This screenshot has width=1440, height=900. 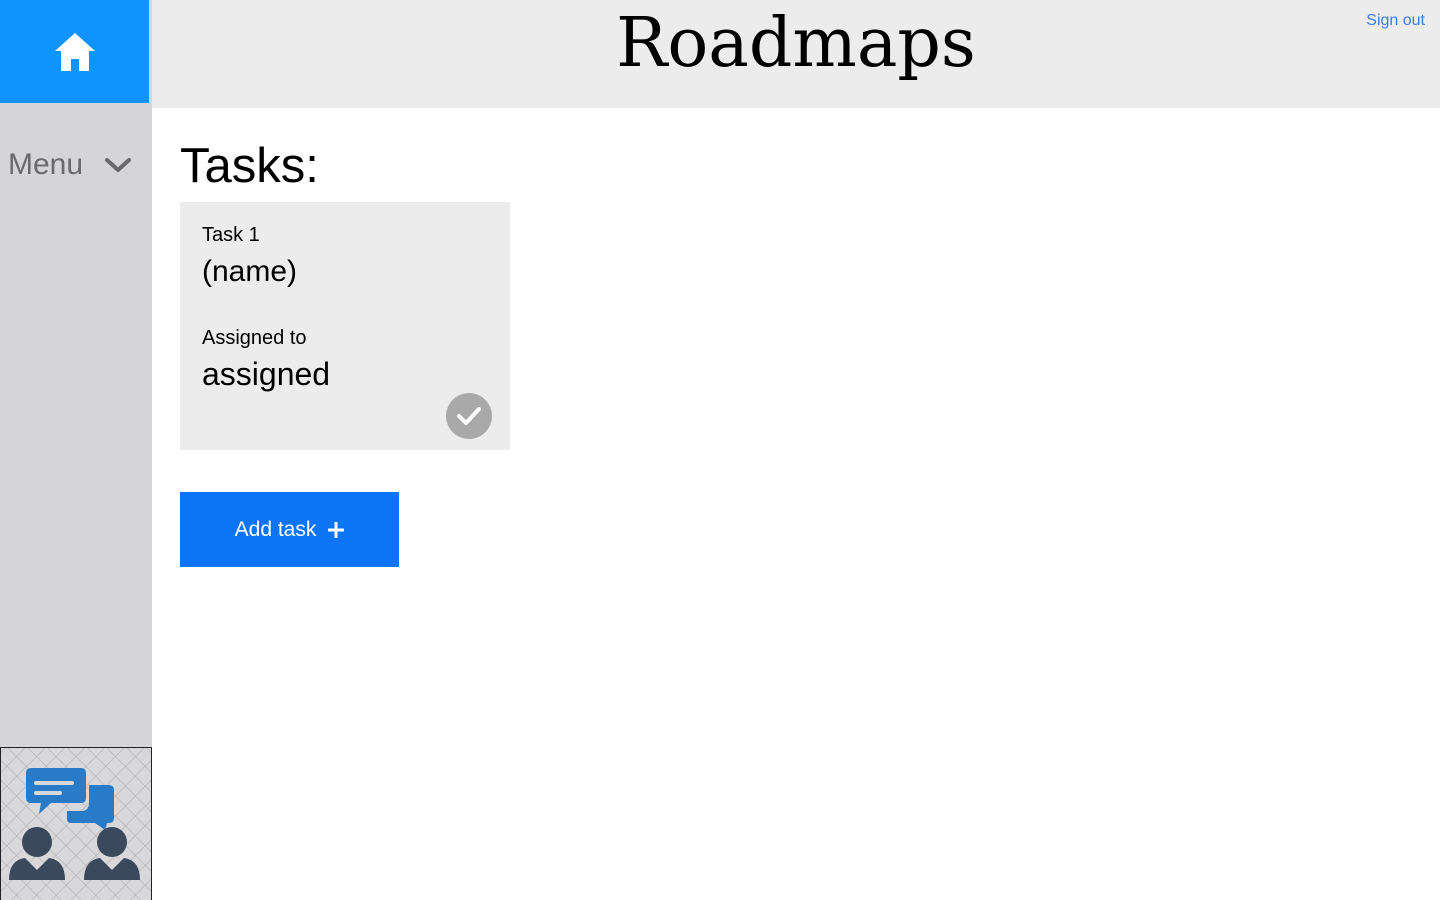 What do you see at coordinates (345, 326) in the screenshot?
I see `task-card: Task 1 (name) Assigned to assigned` at bounding box center [345, 326].